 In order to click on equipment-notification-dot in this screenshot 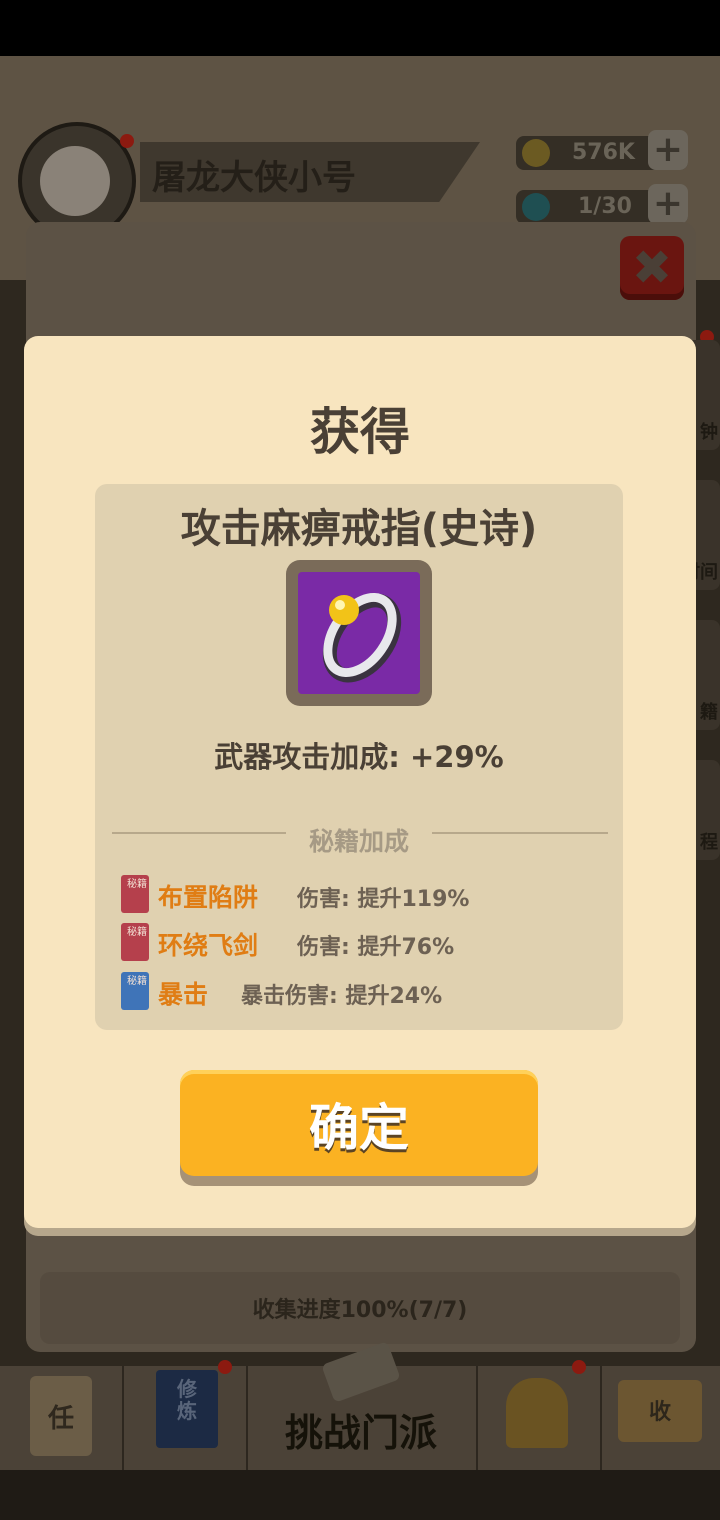, I will do `click(579, 1367)`.